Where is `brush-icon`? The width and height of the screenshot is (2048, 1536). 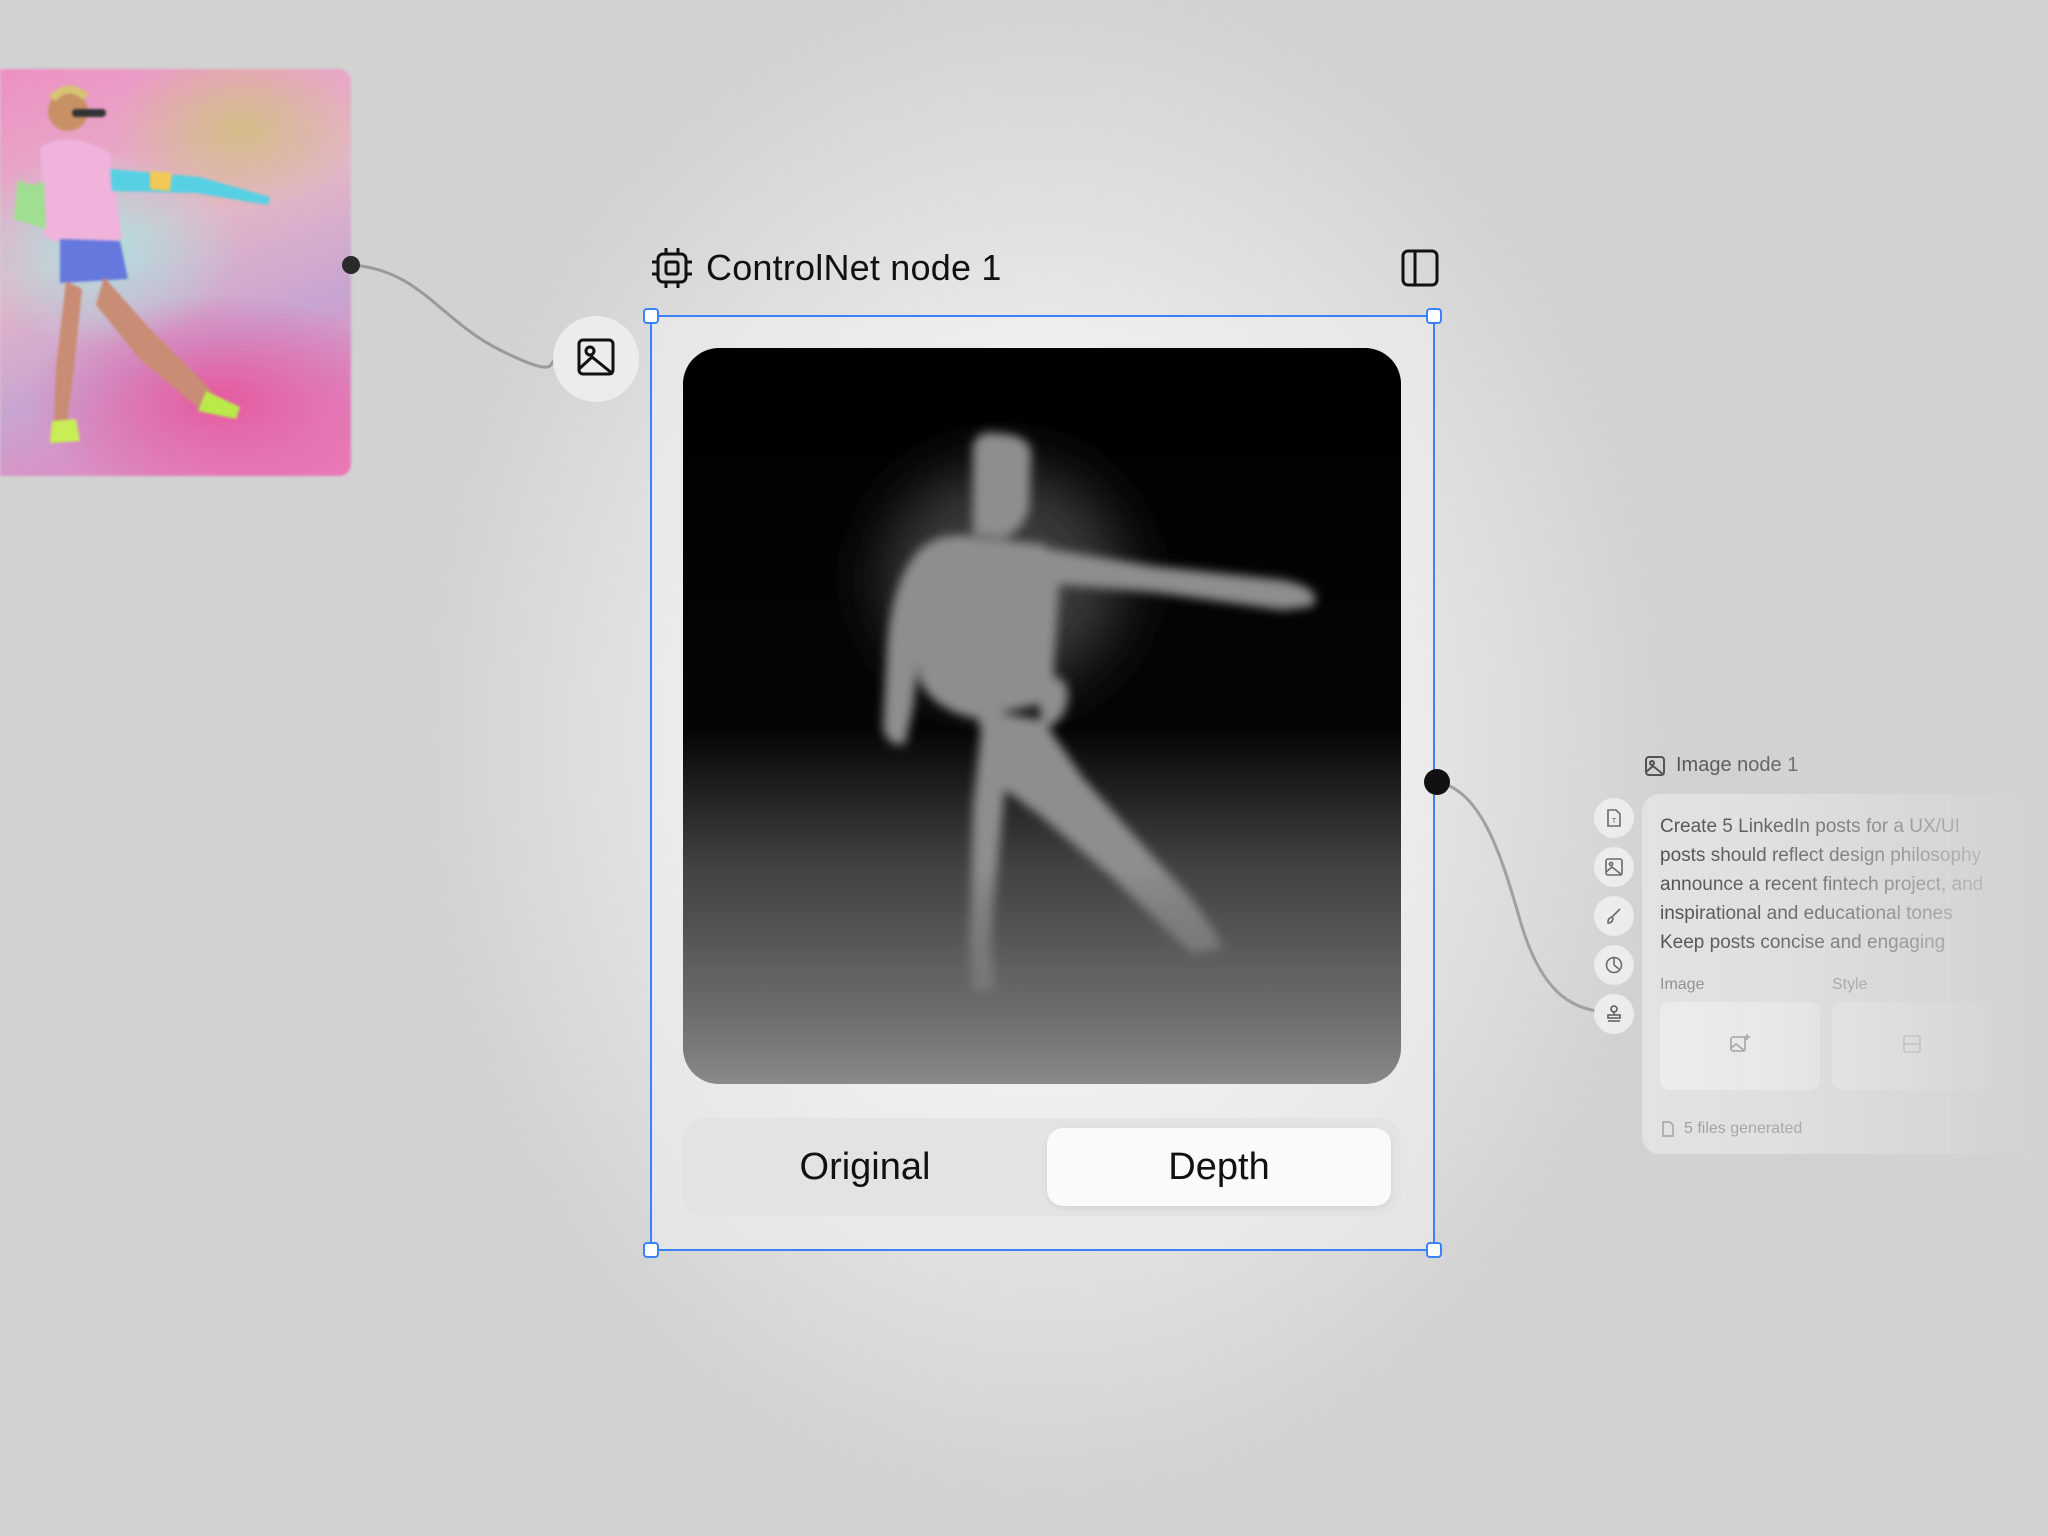
brush-icon is located at coordinates (1614, 916).